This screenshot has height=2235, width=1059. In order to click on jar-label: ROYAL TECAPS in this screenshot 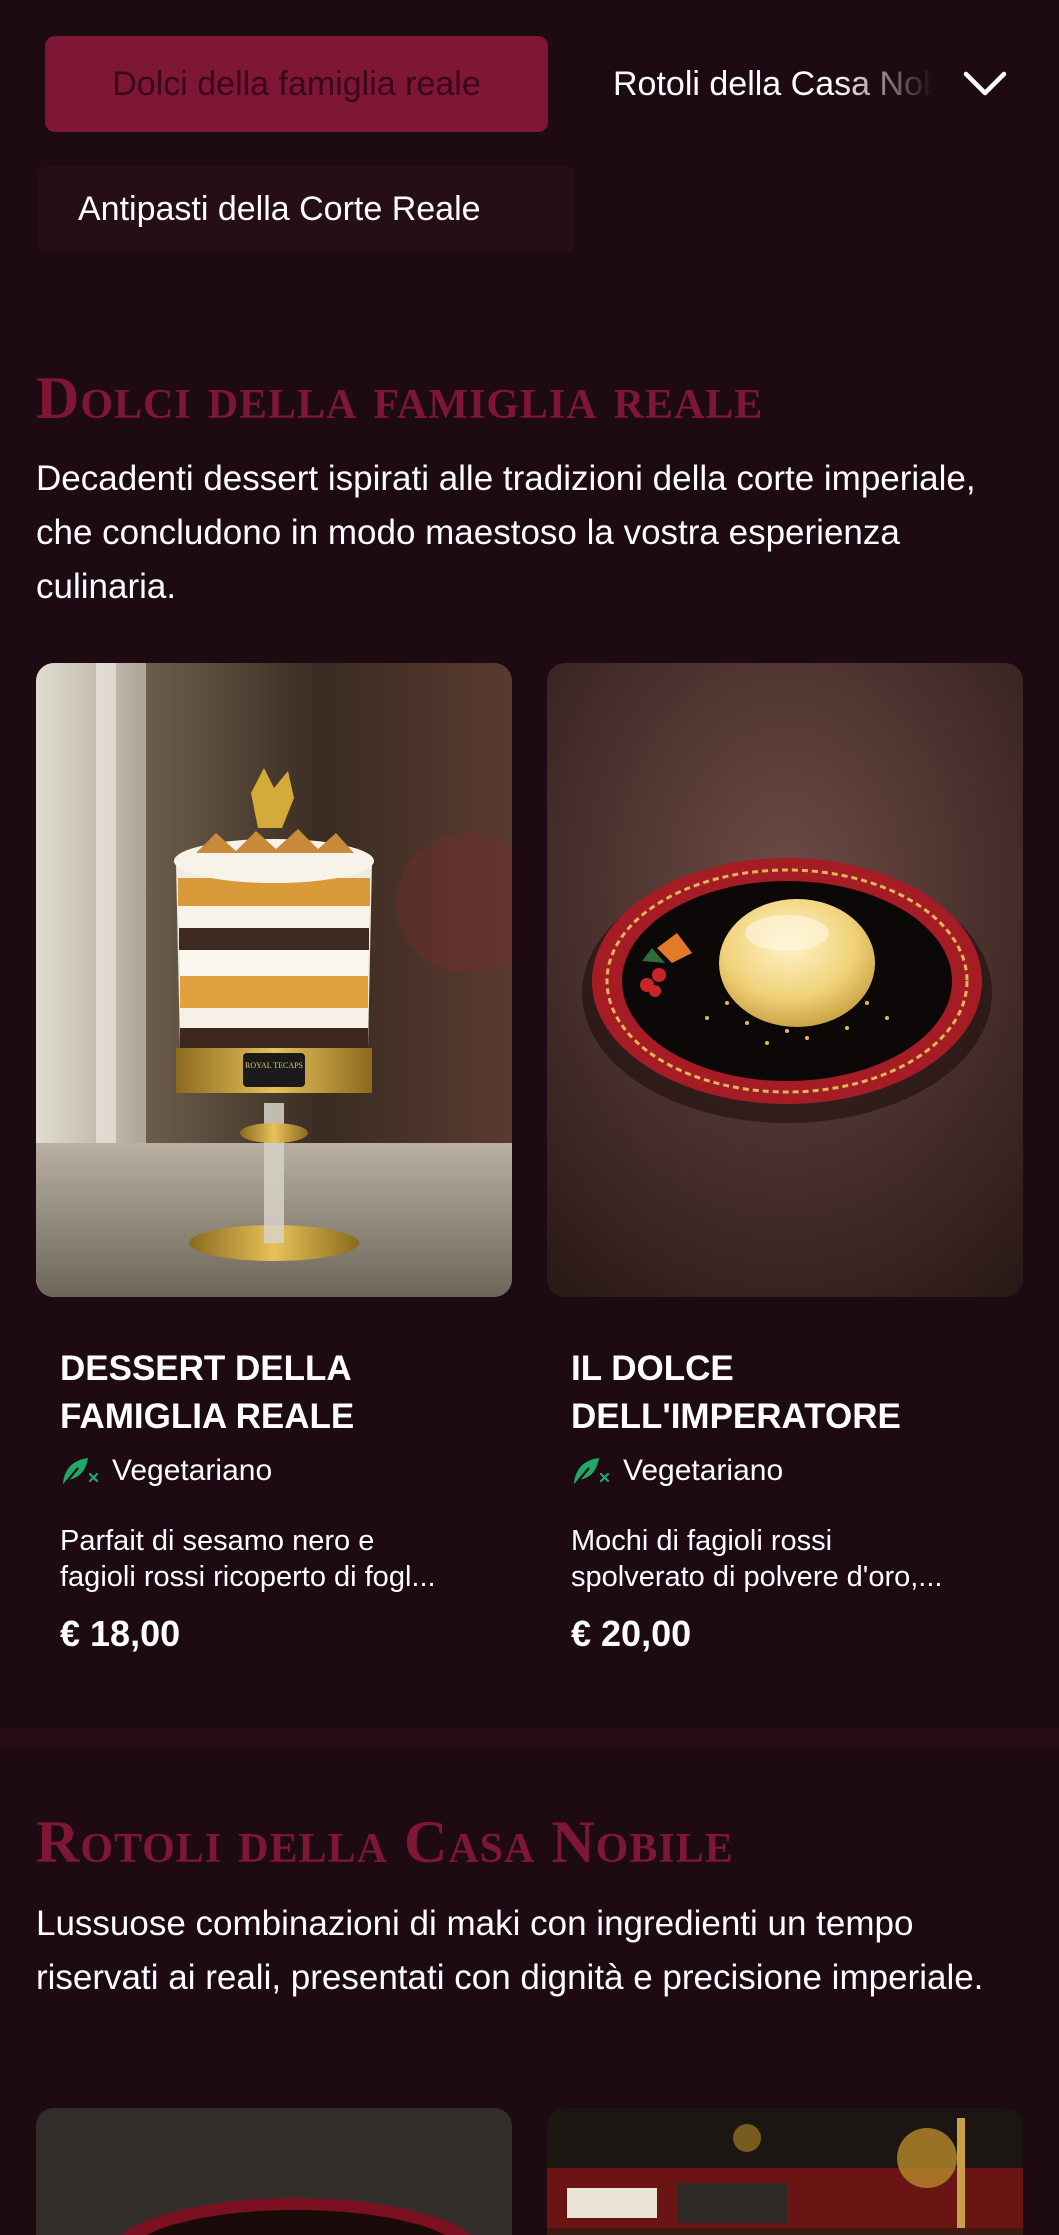, I will do `click(274, 1065)`.